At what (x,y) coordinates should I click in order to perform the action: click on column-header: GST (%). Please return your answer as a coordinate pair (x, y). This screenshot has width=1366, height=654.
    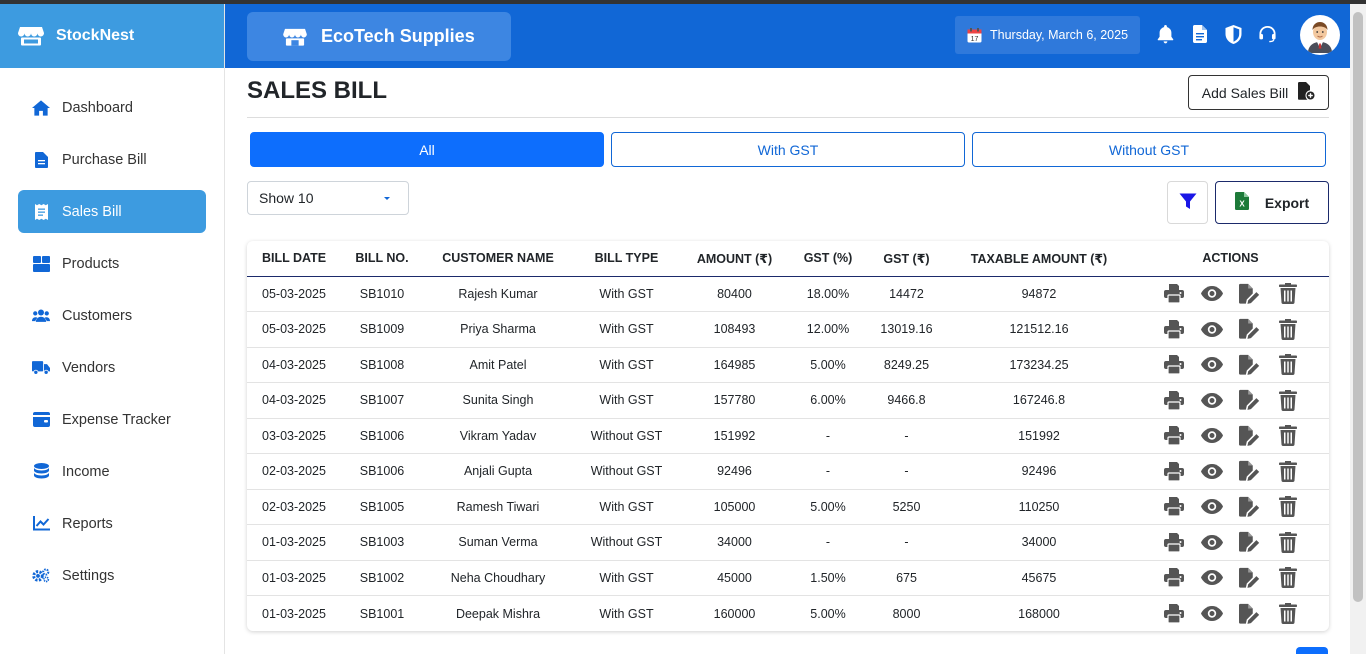
    Looking at the image, I should click on (828, 259).